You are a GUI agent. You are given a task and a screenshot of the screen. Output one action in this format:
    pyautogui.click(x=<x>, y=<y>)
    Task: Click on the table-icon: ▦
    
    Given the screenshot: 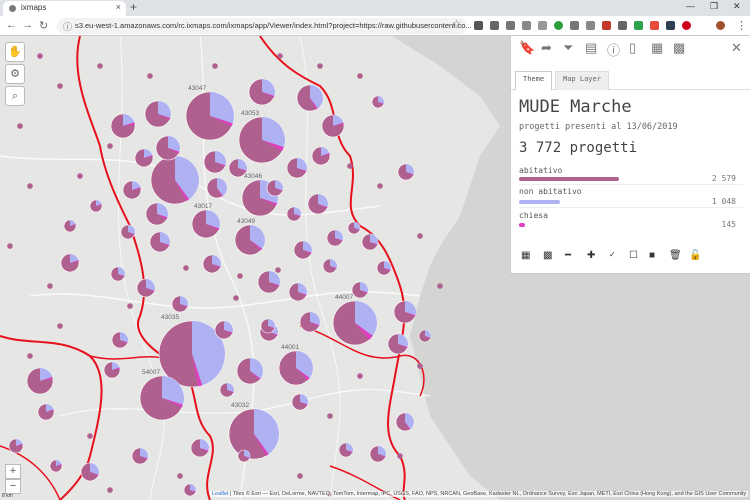 What is the action you would take?
    pyautogui.click(x=657, y=48)
    